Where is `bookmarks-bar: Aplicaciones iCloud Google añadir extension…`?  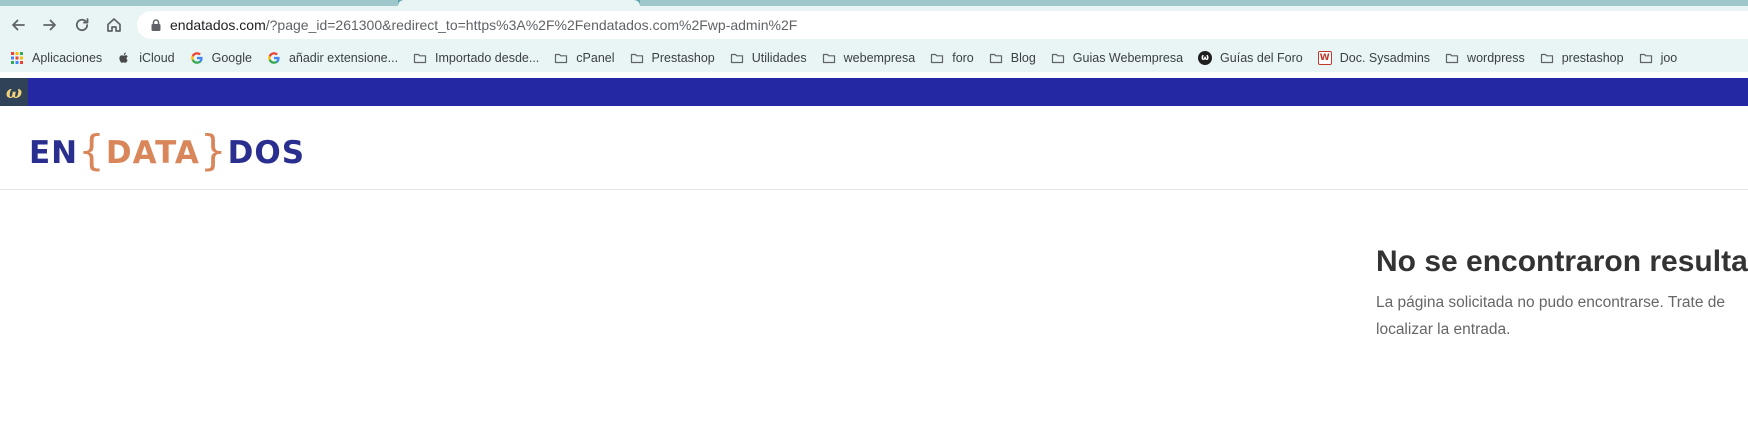
bookmarks-bar: Aplicaciones iCloud Google añadir extension… is located at coordinates (874, 58).